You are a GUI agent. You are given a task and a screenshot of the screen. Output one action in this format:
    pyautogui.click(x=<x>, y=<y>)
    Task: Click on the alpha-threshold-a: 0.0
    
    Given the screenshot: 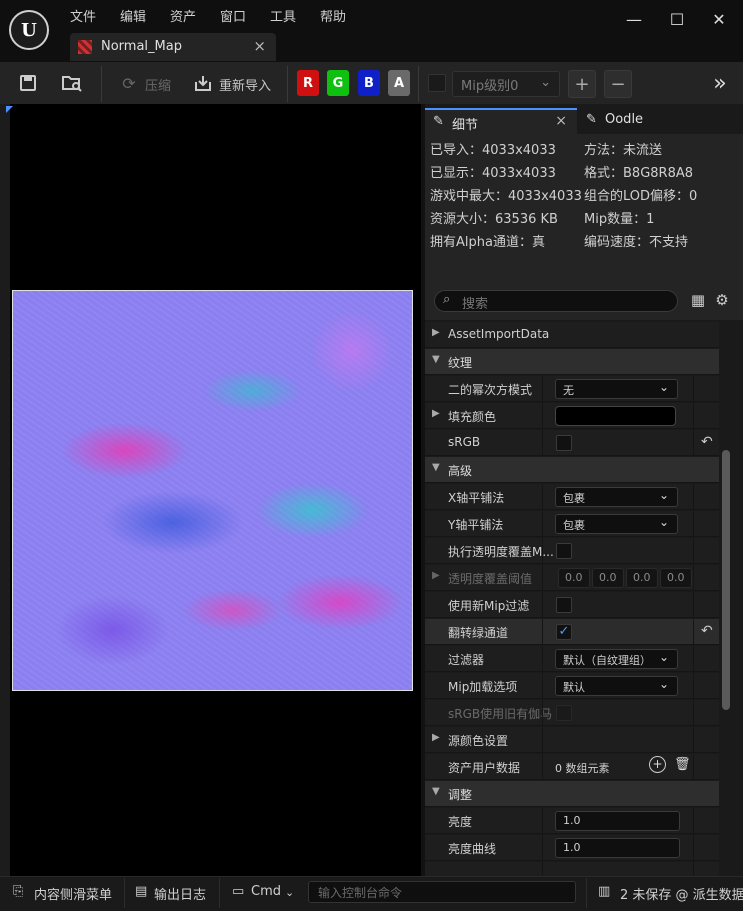 What is the action you would take?
    pyautogui.click(x=676, y=578)
    